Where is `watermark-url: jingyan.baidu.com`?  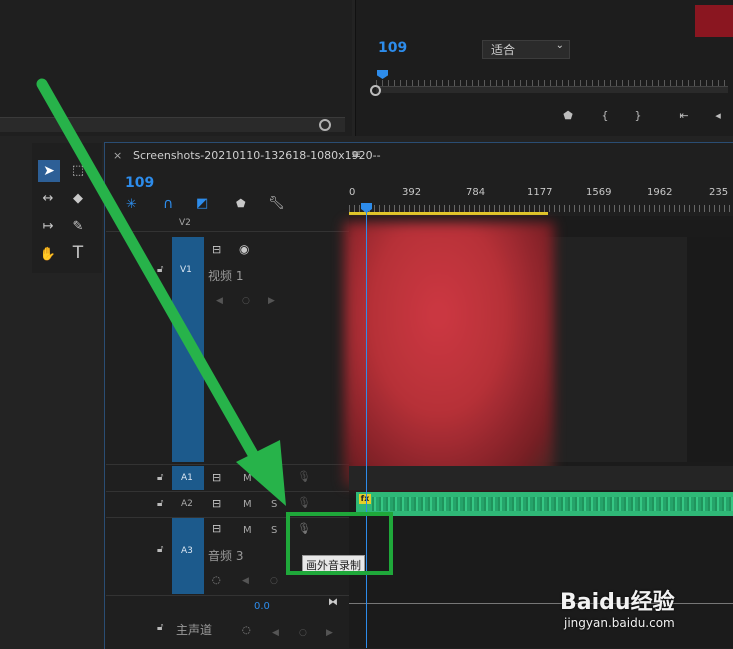
watermark-url: jingyan.baidu.com is located at coordinates (619, 623).